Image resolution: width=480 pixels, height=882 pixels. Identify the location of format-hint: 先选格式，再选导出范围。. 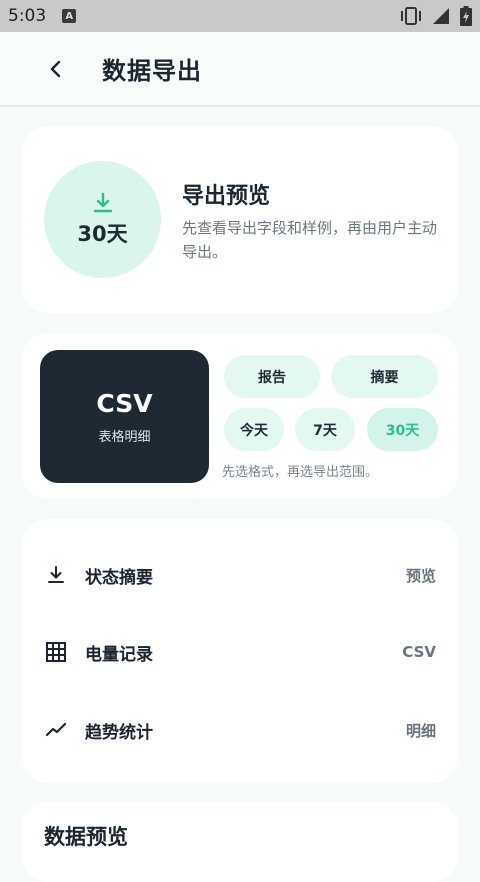
(300, 472).